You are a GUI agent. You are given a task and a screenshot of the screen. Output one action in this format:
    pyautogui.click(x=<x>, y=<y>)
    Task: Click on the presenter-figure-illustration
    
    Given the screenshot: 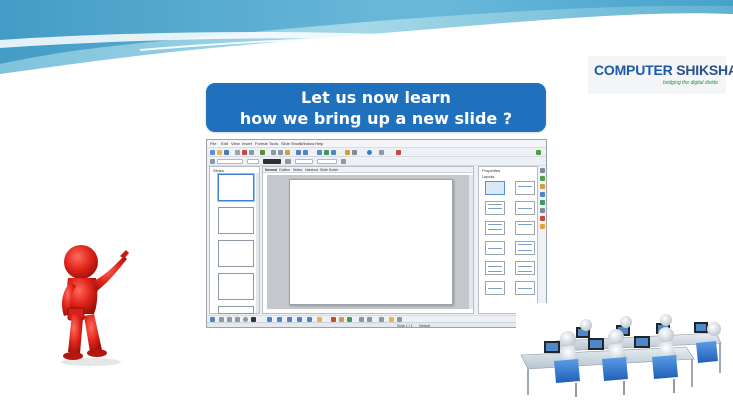 What is the action you would take?
    pyautogui.click(x=102, y=294)
    